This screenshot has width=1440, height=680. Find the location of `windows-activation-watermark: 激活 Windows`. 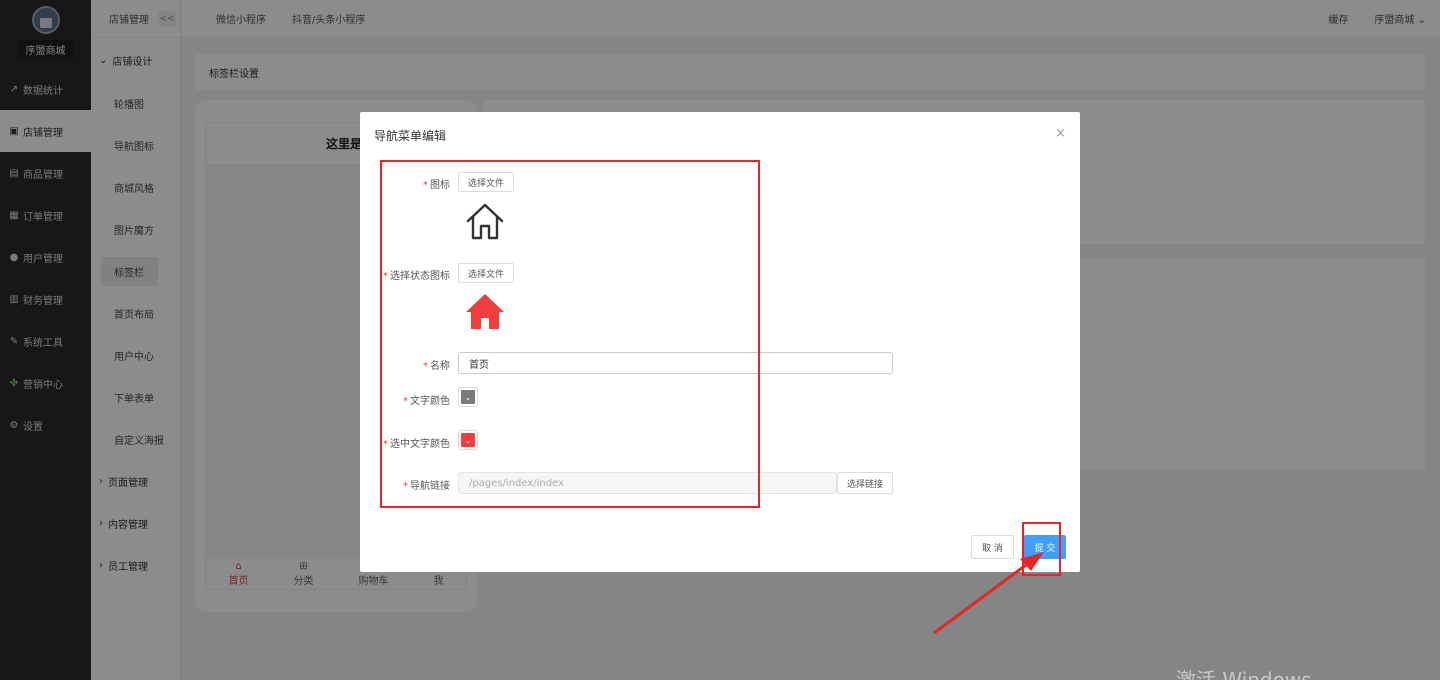

windows-activation-watermark: 激活 Windows is located at coordinates (1244, 674).